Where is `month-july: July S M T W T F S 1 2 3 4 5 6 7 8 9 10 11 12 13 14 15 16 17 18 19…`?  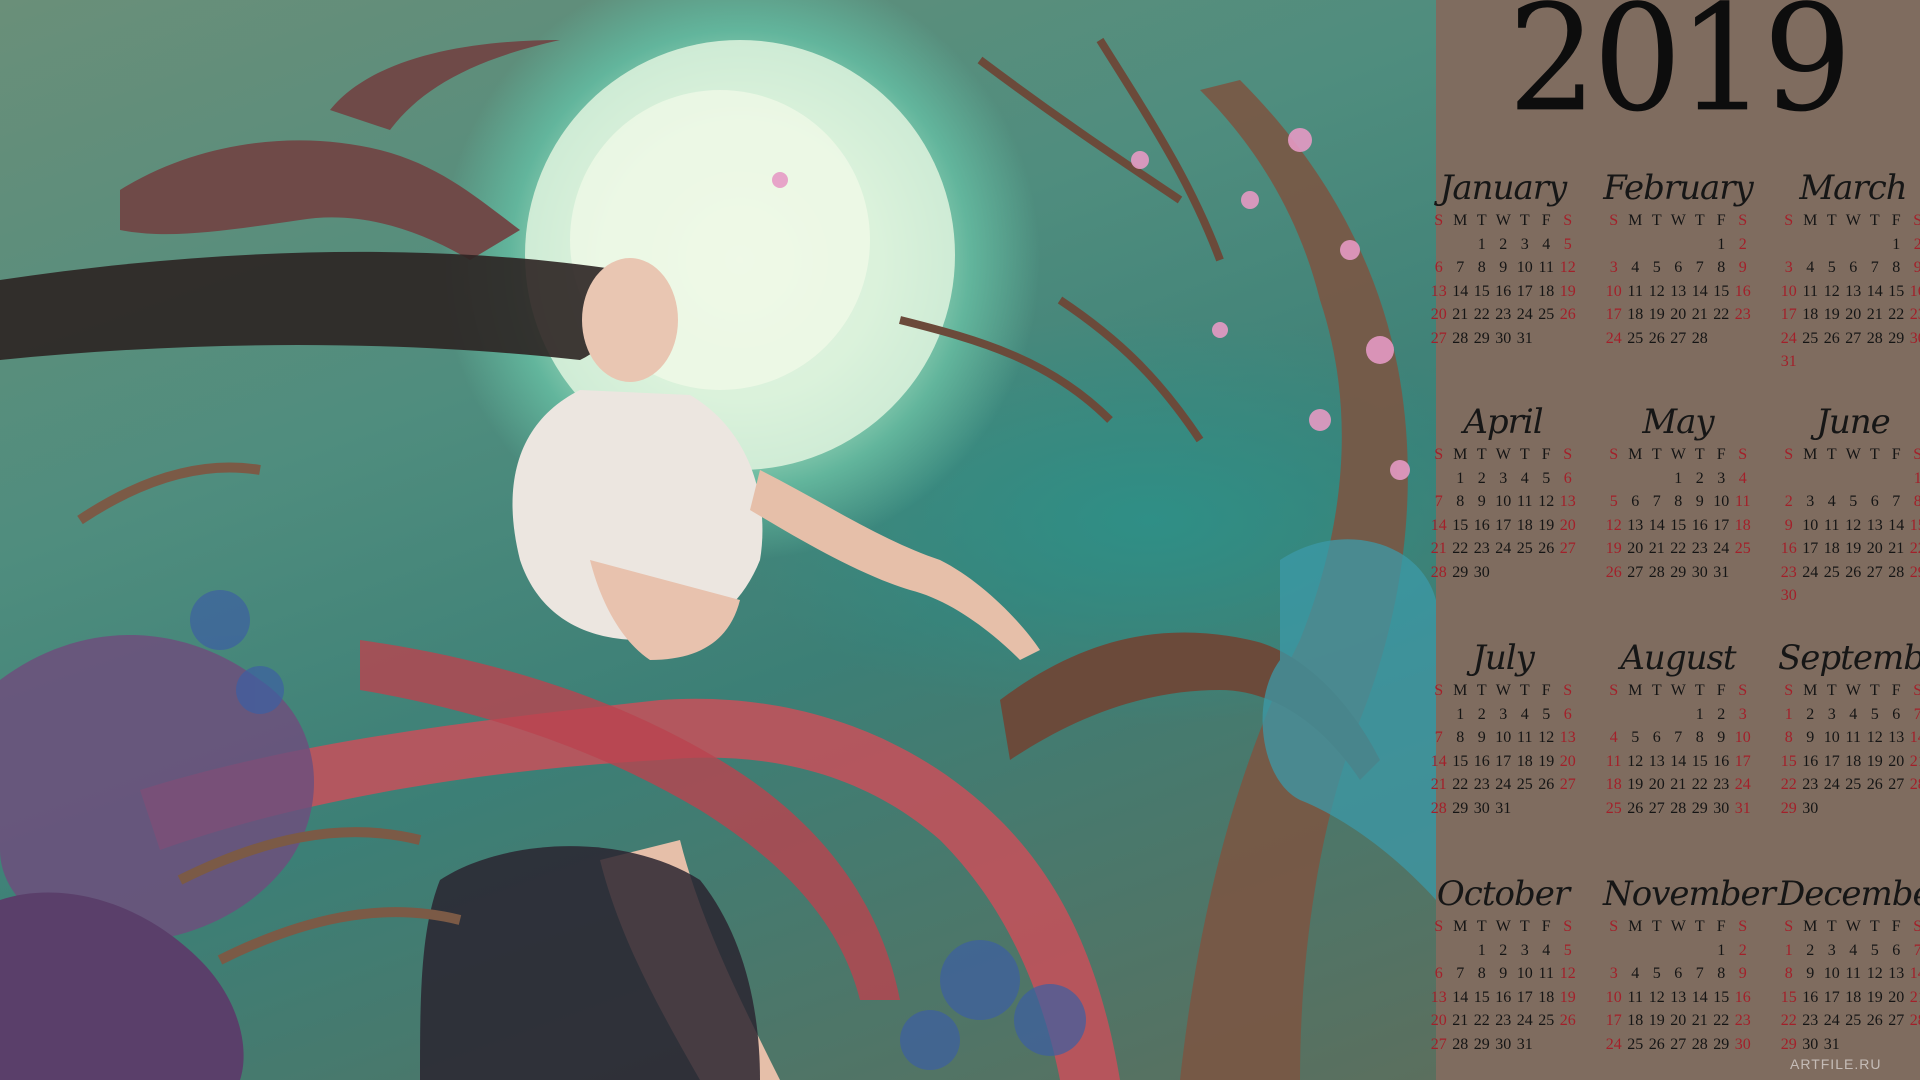 month-july: July S M T W T F S 1 2 3 4 5 6 7 8 9 10 11 12 13 14 15 16 17 18 19… is located at coordinates (1503, 730).